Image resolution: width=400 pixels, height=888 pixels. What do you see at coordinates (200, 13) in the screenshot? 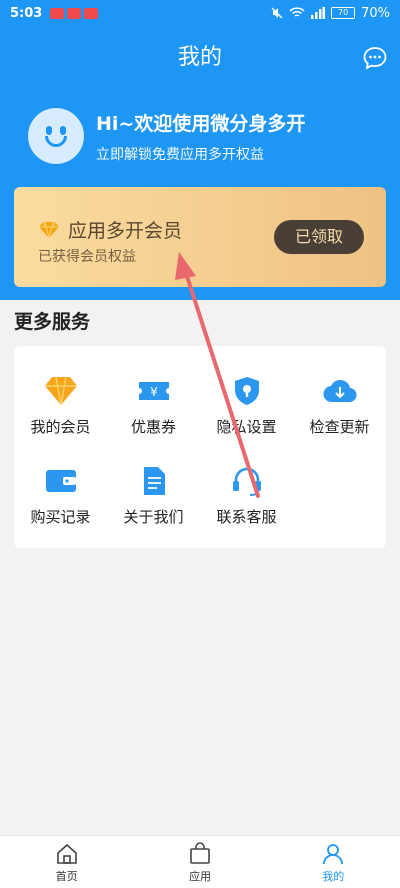
I see `status-bar: 5:03 70 70%` at bounding box center [200, 13].